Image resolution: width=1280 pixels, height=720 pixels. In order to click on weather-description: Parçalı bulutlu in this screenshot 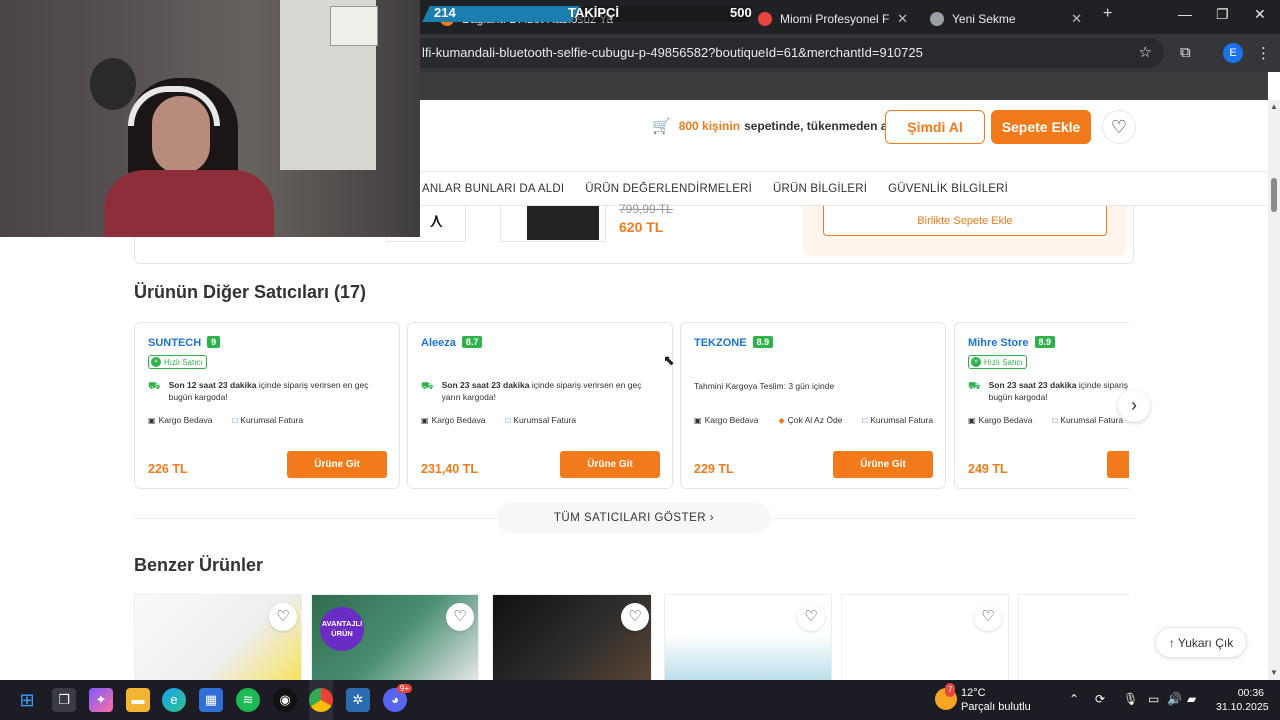, I will do `click(996, 707)`.